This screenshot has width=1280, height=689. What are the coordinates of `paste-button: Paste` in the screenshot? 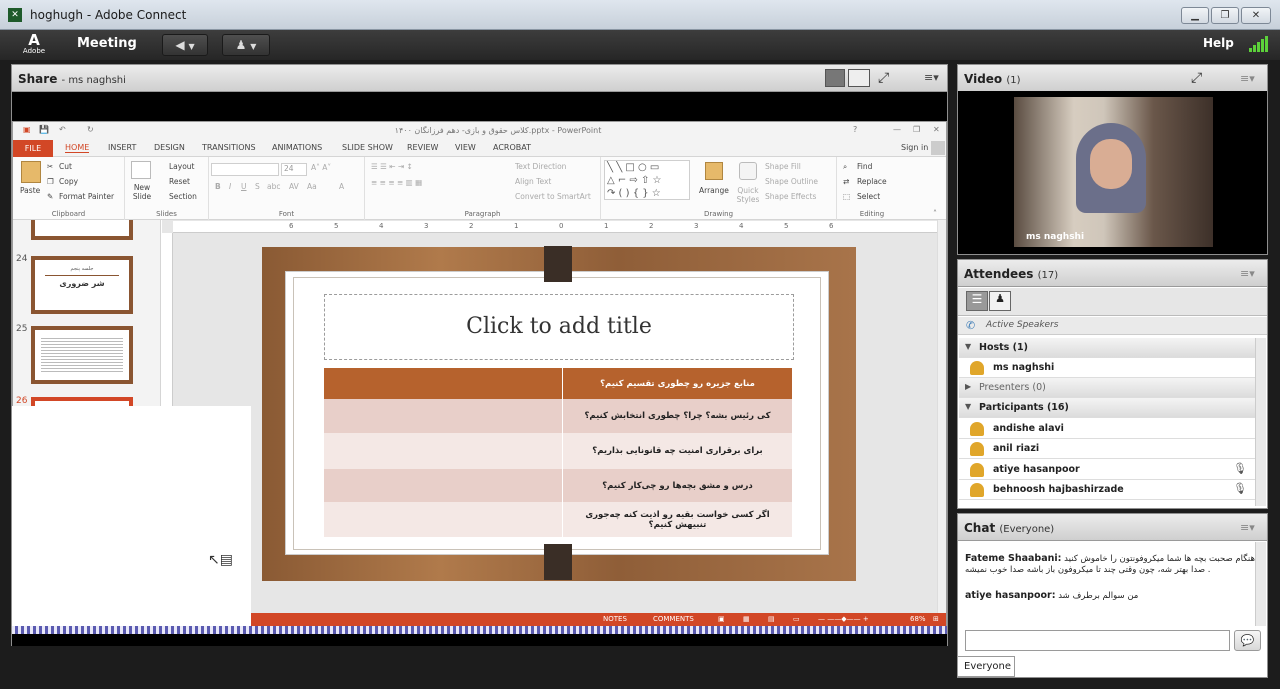 It's located at (30, 190).